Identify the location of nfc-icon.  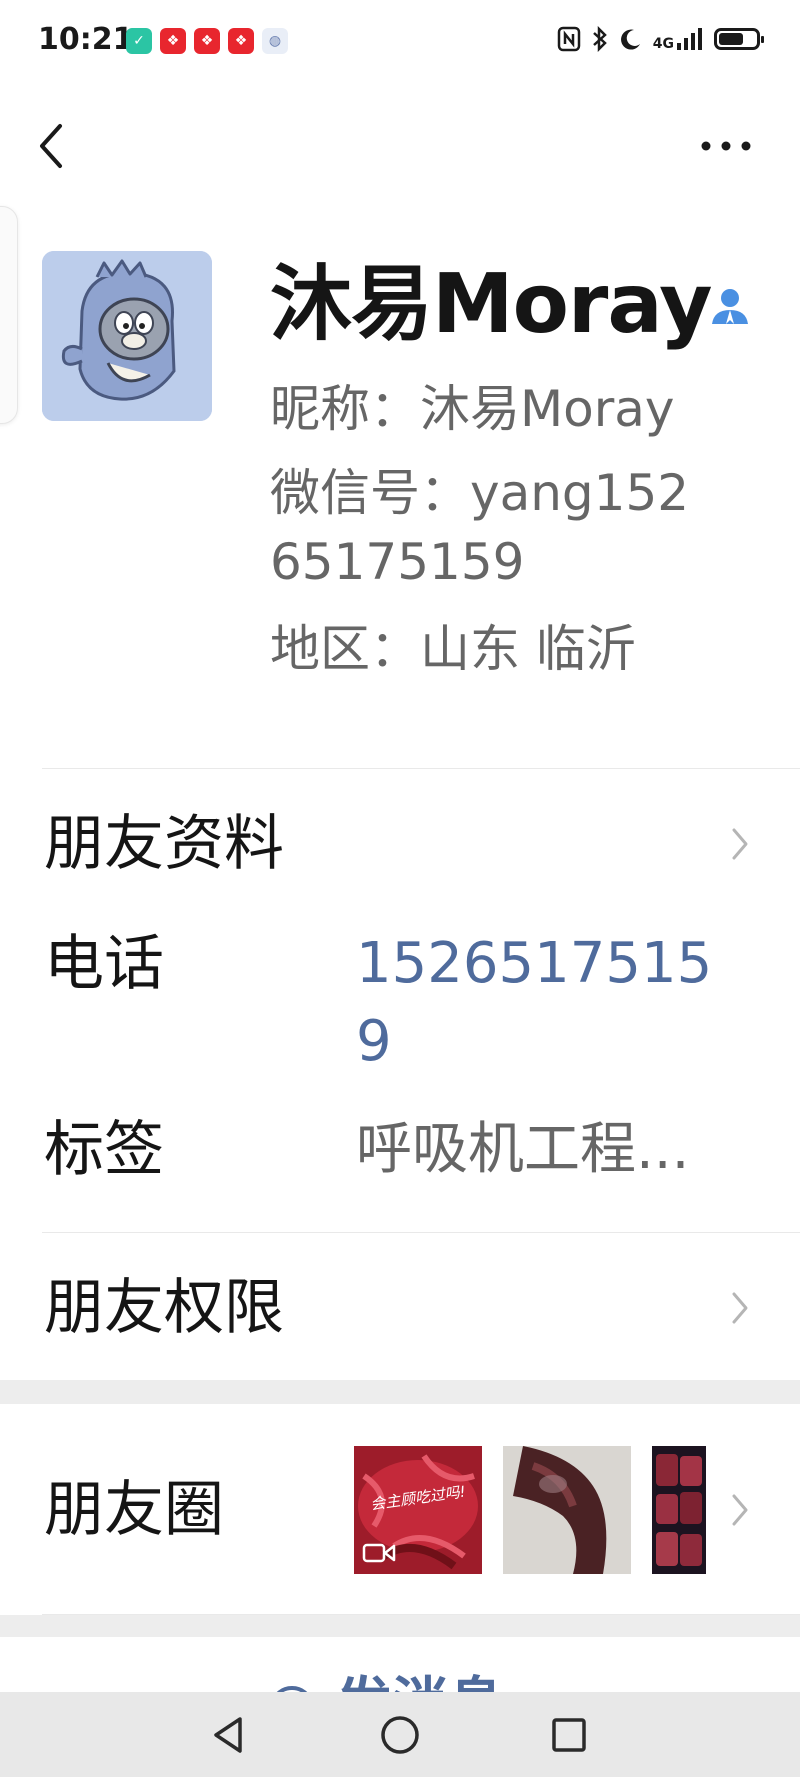
(569, 39).